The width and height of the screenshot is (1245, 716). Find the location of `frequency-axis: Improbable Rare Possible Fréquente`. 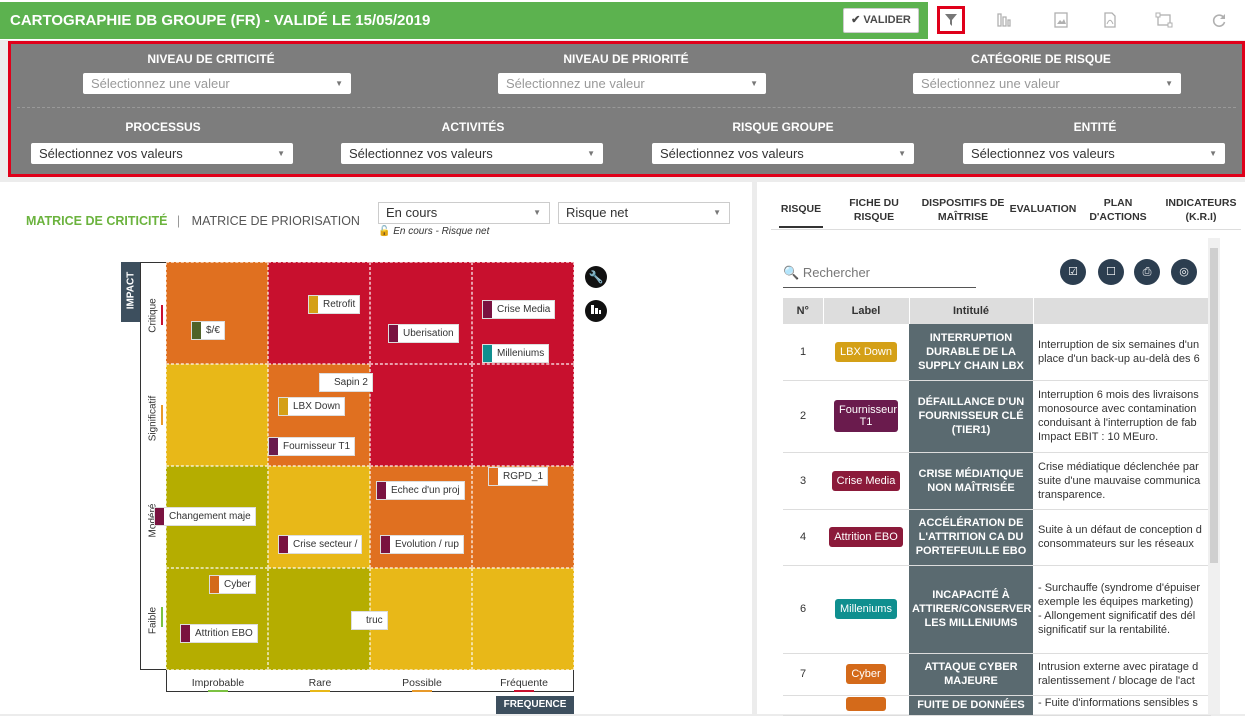

frequency-axis: Improbable Rare Possible Fréquente is located at coordinates (370, 681).